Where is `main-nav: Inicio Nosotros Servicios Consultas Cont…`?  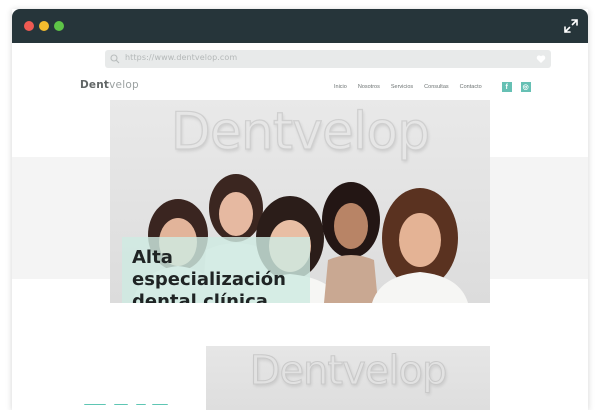 main-nav: Inicio Nosotros Servicios Consultas Cont… is located at coordinates (432, 87).